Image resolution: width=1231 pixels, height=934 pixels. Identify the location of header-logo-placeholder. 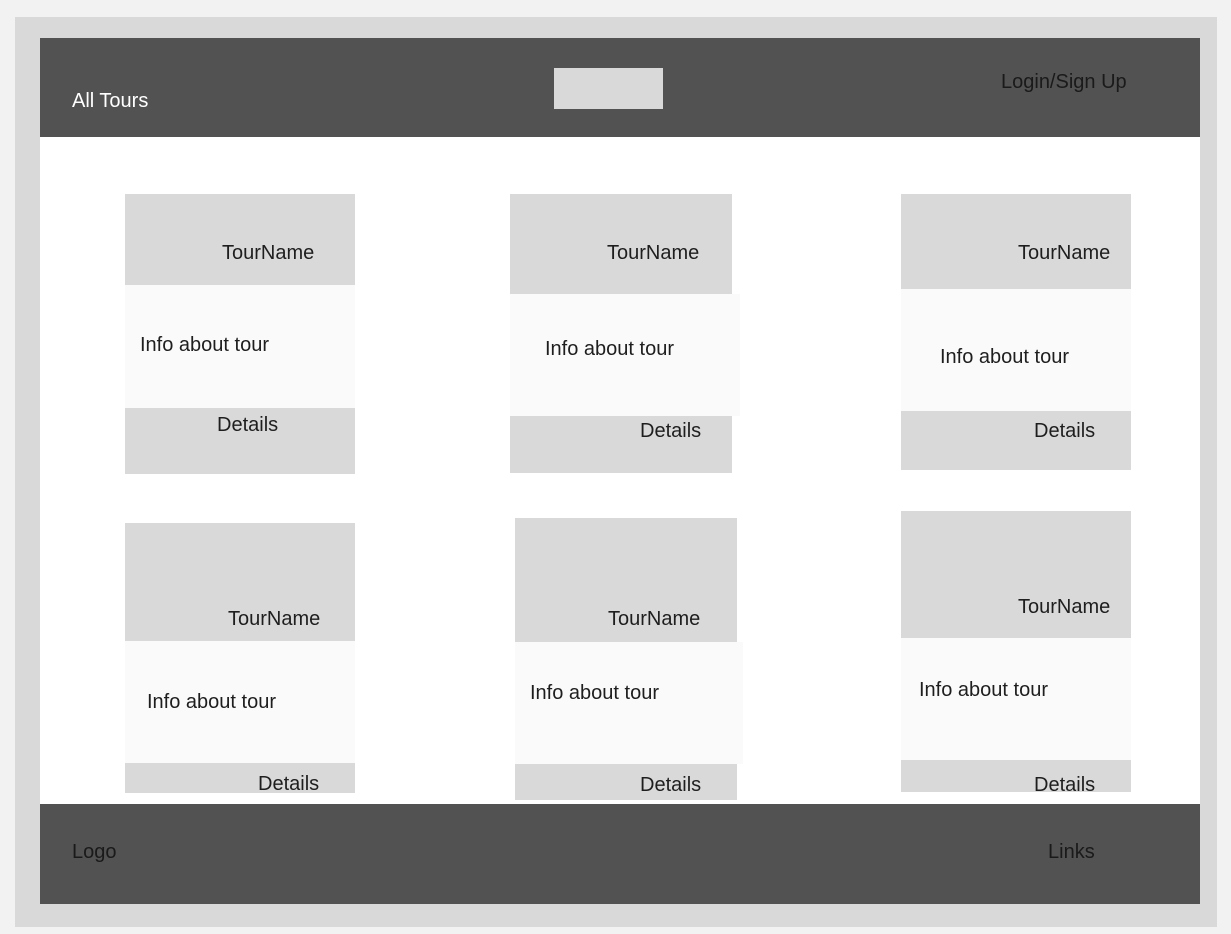
(608, 88).